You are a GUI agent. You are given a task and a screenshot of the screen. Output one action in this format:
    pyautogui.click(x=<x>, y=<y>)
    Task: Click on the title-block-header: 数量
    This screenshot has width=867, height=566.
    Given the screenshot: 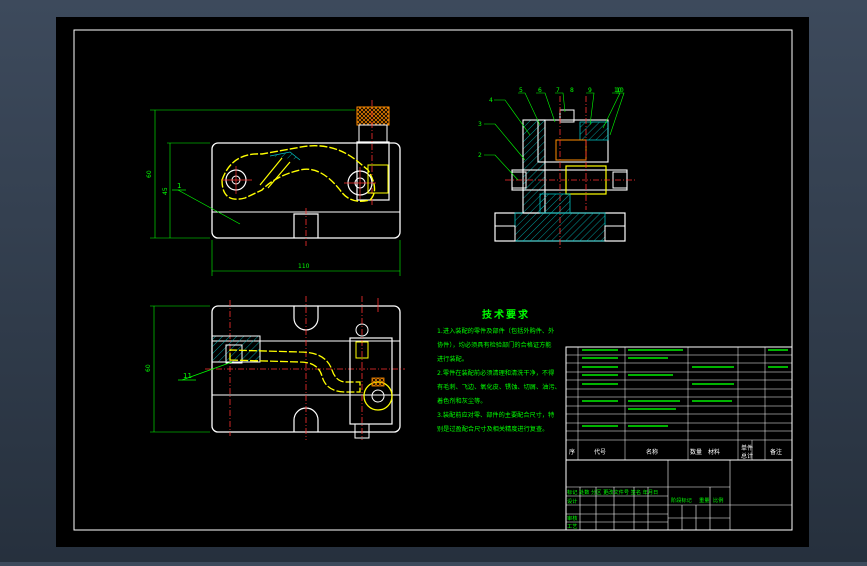 What is the action you would take?
    pyautogui.click(x=696, y=452)
    